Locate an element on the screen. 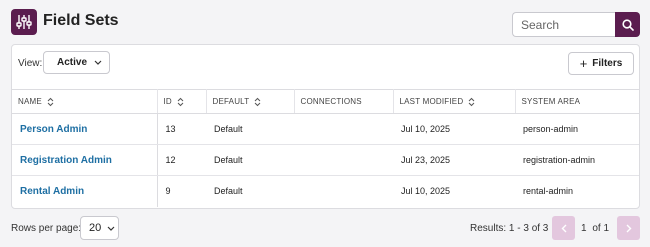 The image size is (650, 247). page-title: Field Sets is located at coordinates (81, 20).